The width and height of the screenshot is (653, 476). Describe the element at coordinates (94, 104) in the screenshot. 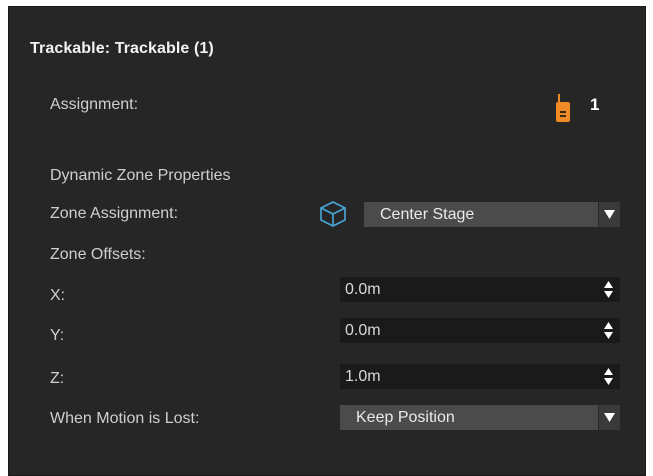

I see `assignment-label: Assignment:` at that location.